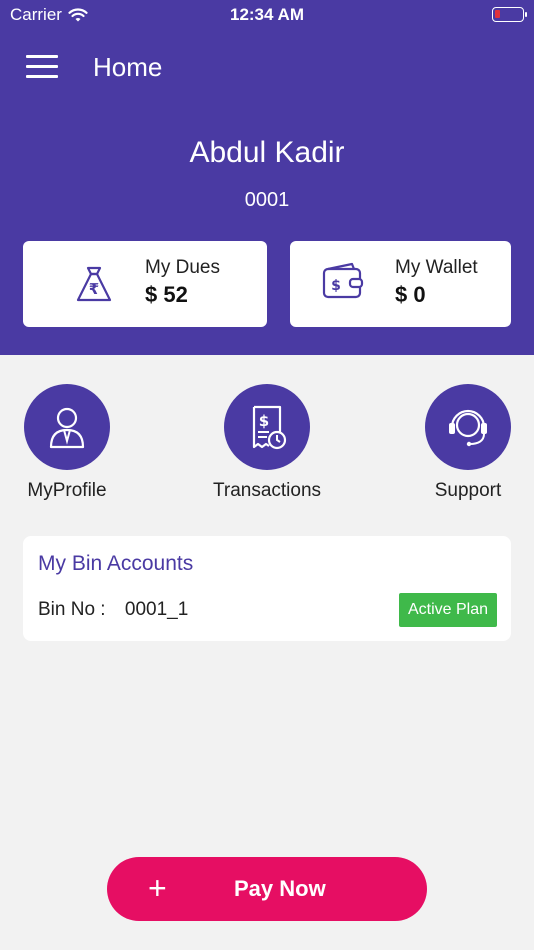  I want to click on my-dues-value: $ 52, so click(166, 294).